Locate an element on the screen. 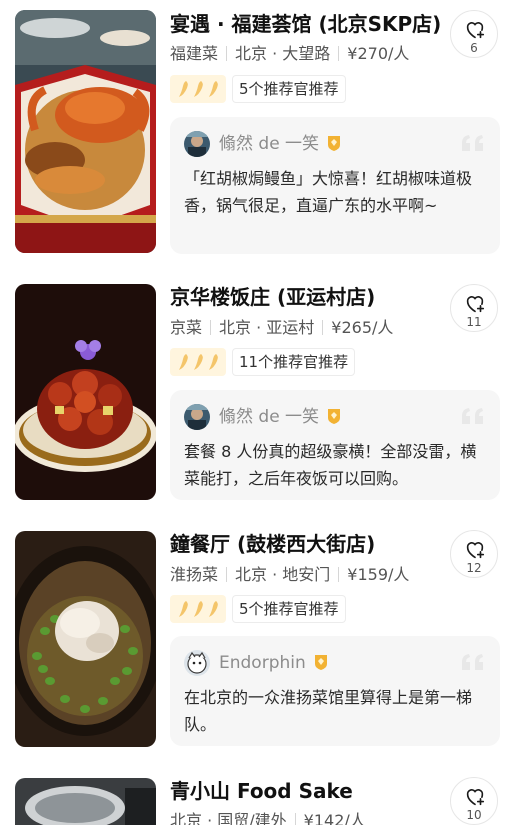 Image resolution: width=520 pixels, height=825 pixels. recommend-count-tag: 11个推荐官推荐 is located at coordinates (294, 362).